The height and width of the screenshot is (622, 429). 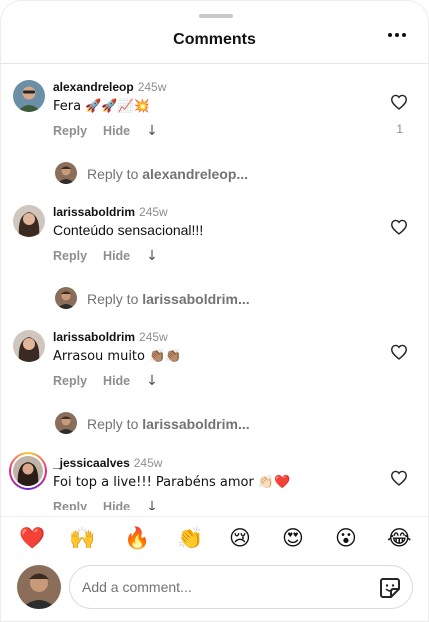 I want to click on header: Comments, so click(x=214, y=40).